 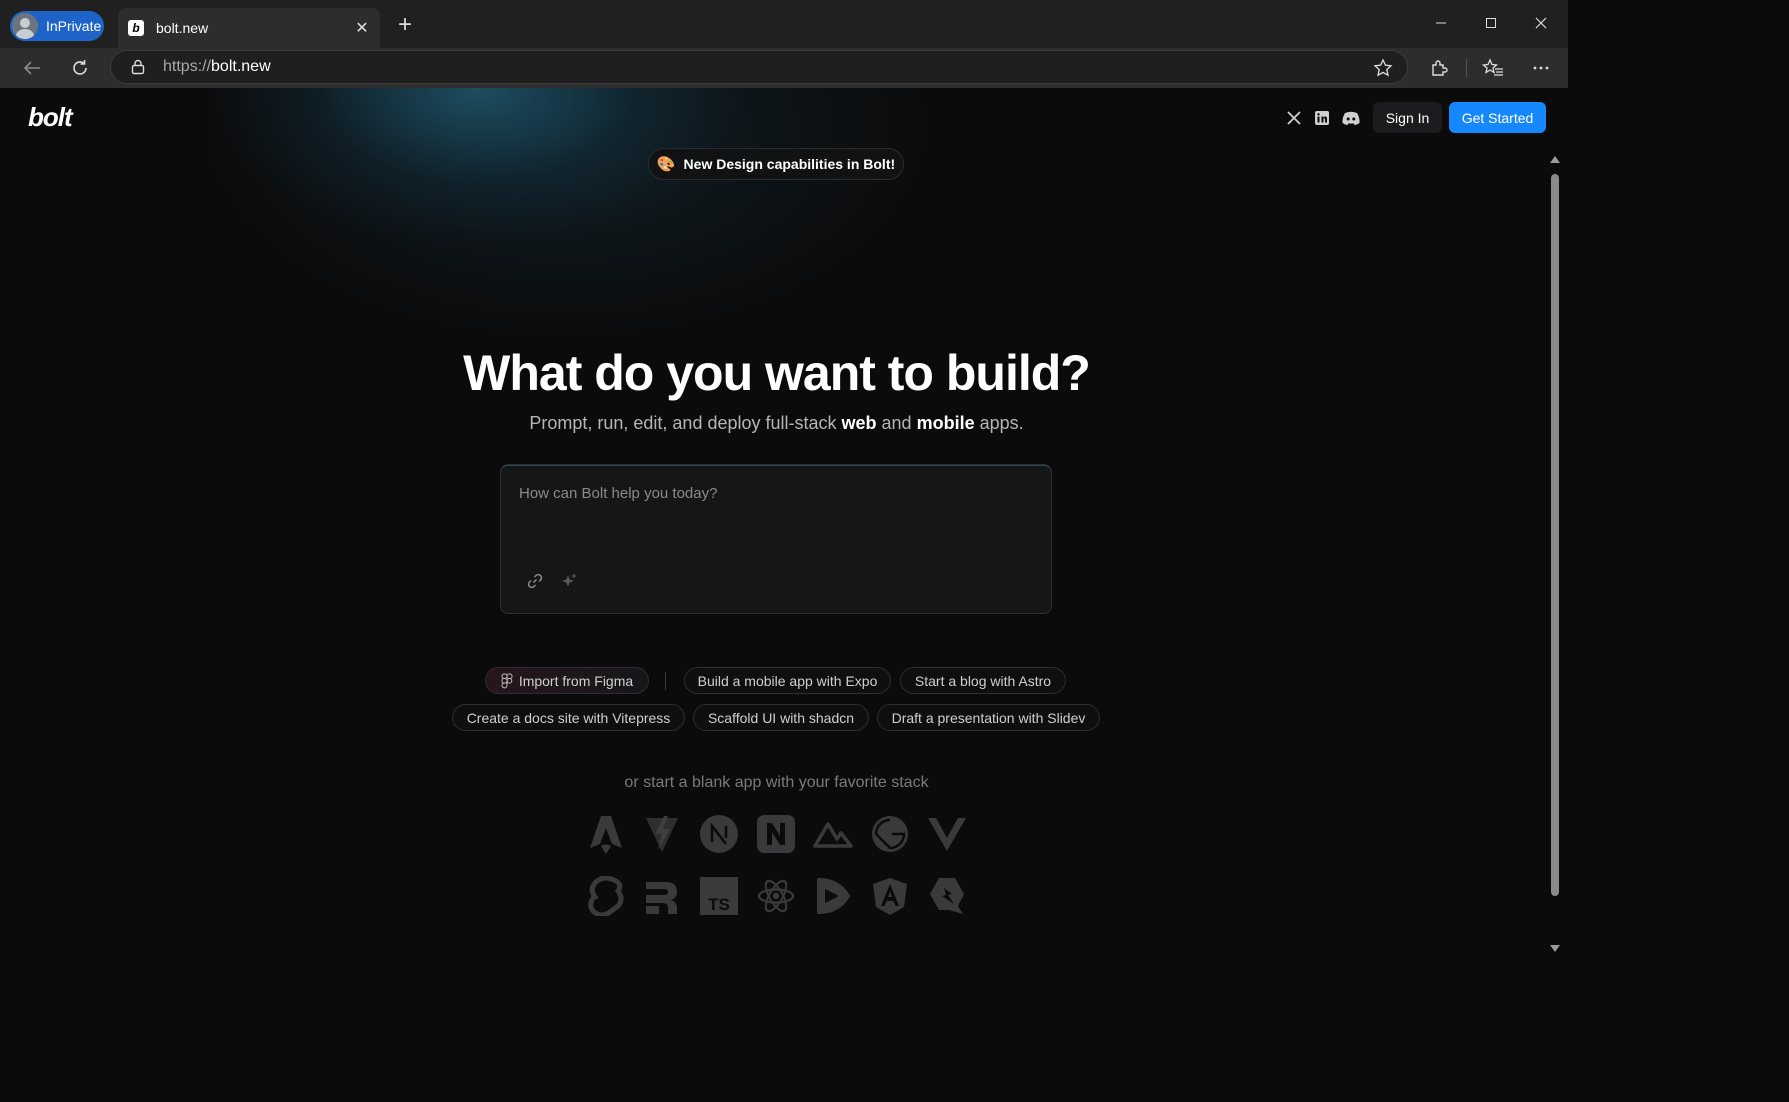 What do you see at coordinates (50, 117) in the screenshot?
I see `bolt-logo: bolt` at bounding box center [50, 117].